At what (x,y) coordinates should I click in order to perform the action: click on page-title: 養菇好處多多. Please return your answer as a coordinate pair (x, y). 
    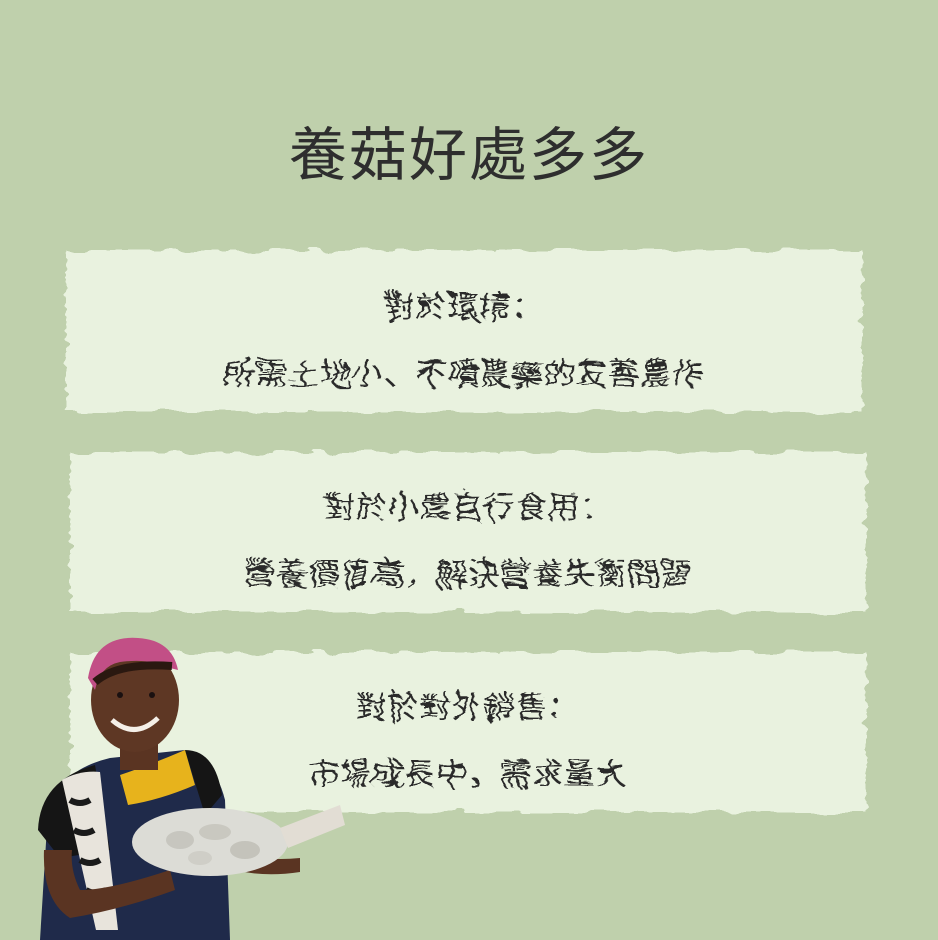
    Looking at the image, I should click on (468, 155).